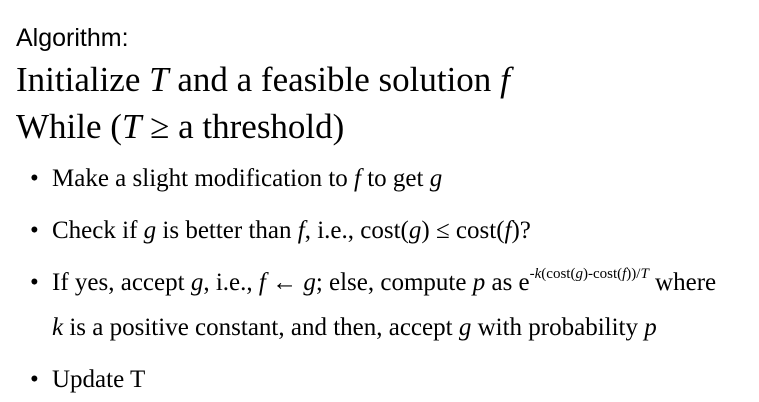  What do you see at coordinates (121, 282) in the screenshot?
I see `text: If yes, accept` at bounding box center [121, 282].